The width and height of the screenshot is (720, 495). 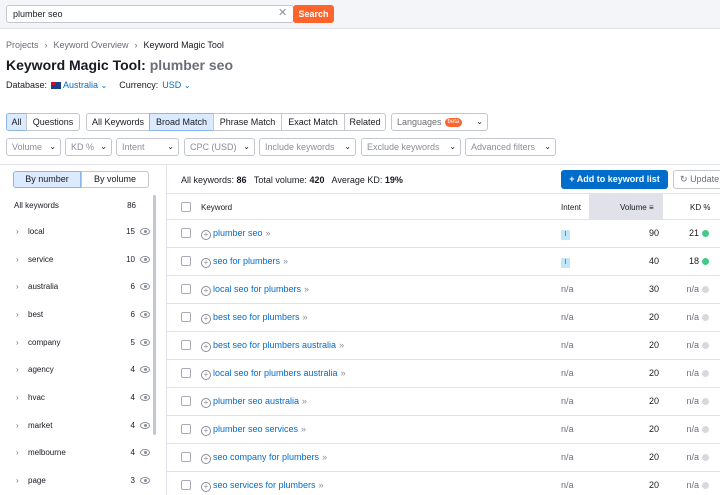 What do you see at coordinates (181, 122) in the screenshot?
I see `tab-broad-match: Broad Match` at bounding box center [181, 122].